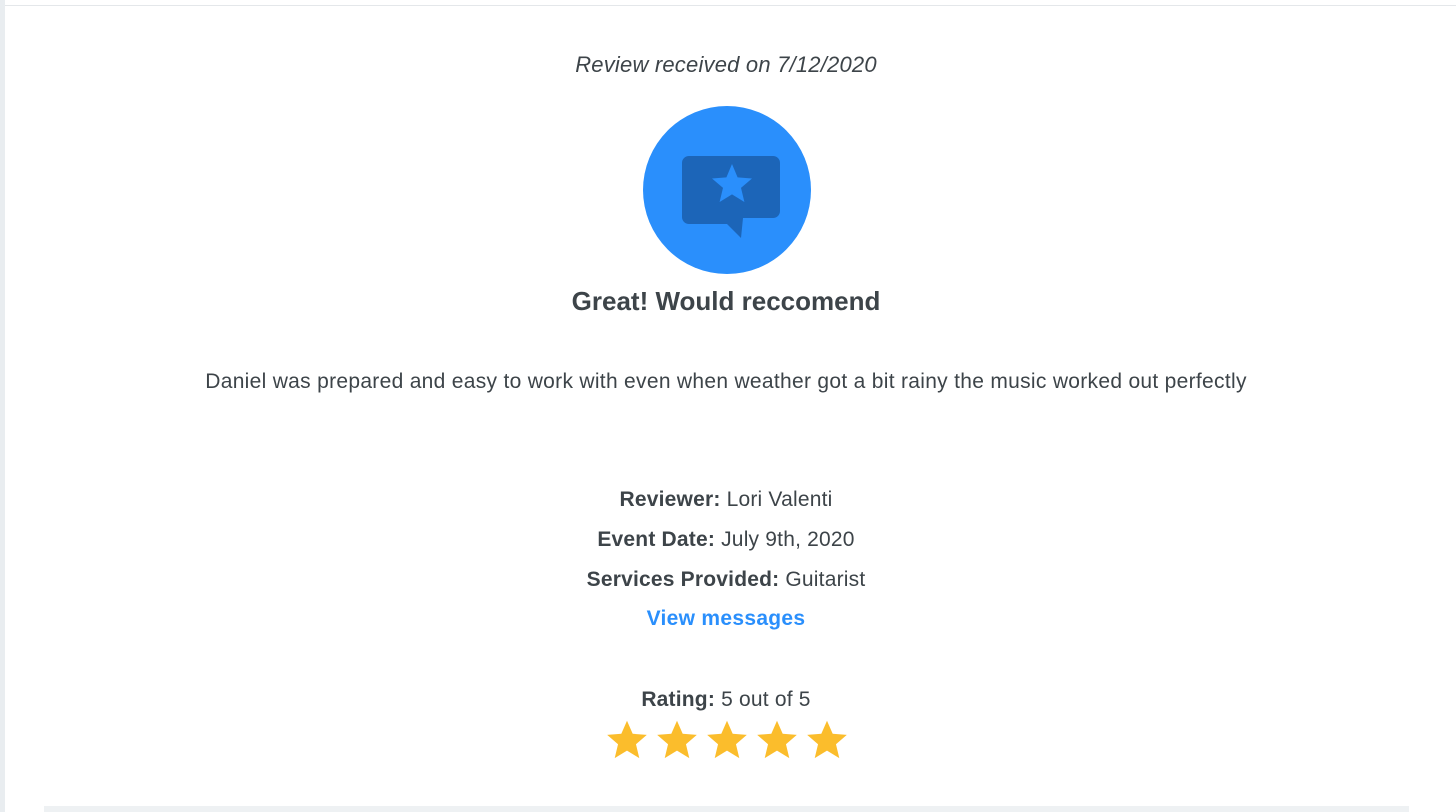  I want to click on event-date-value: July 9th, 2020, so click(788, 539).